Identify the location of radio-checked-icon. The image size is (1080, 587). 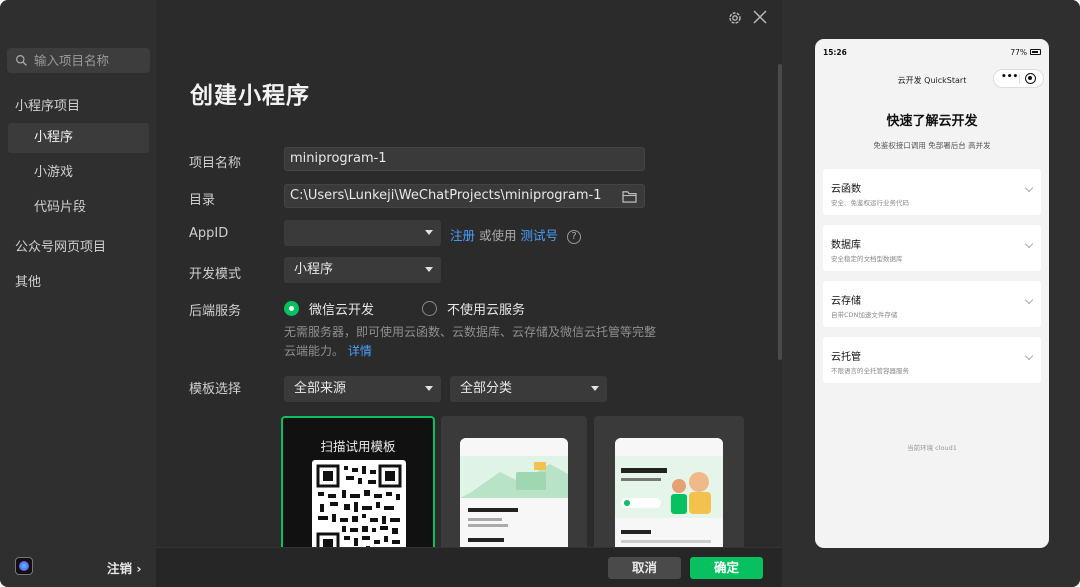
(291, 308).